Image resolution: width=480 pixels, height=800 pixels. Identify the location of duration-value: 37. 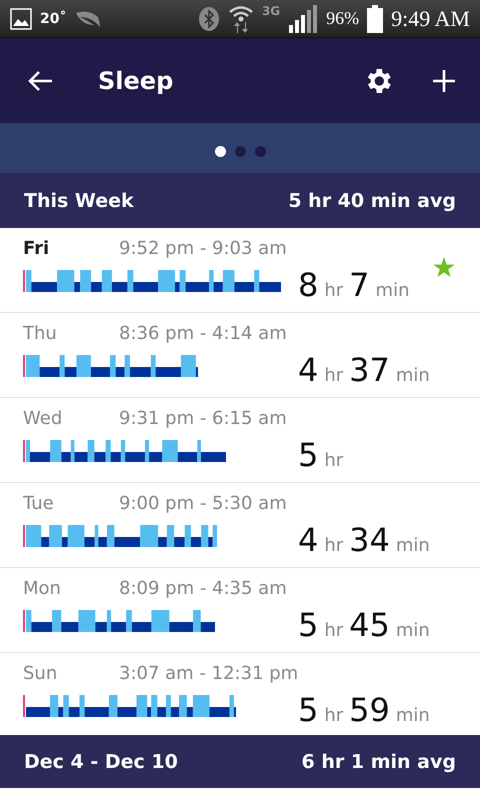
(369, 370).